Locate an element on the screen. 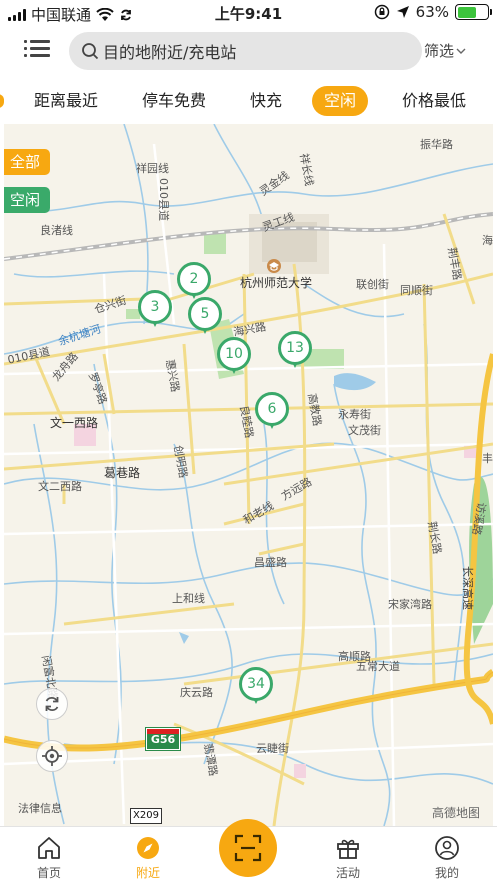  map-label: 同顺街 is located at coordinates (416, 290).